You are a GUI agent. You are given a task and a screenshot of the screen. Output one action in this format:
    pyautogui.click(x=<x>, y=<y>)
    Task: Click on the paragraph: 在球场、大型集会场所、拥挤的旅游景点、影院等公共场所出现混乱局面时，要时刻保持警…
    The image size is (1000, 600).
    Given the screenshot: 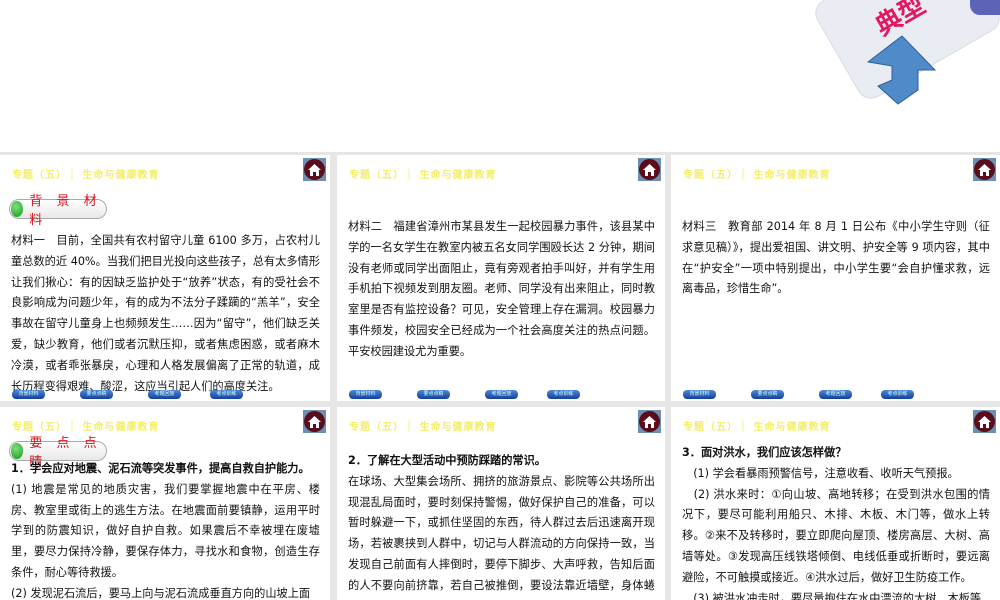 What is the action you would take?
    pyautogui.click(x=501, y=537)
    